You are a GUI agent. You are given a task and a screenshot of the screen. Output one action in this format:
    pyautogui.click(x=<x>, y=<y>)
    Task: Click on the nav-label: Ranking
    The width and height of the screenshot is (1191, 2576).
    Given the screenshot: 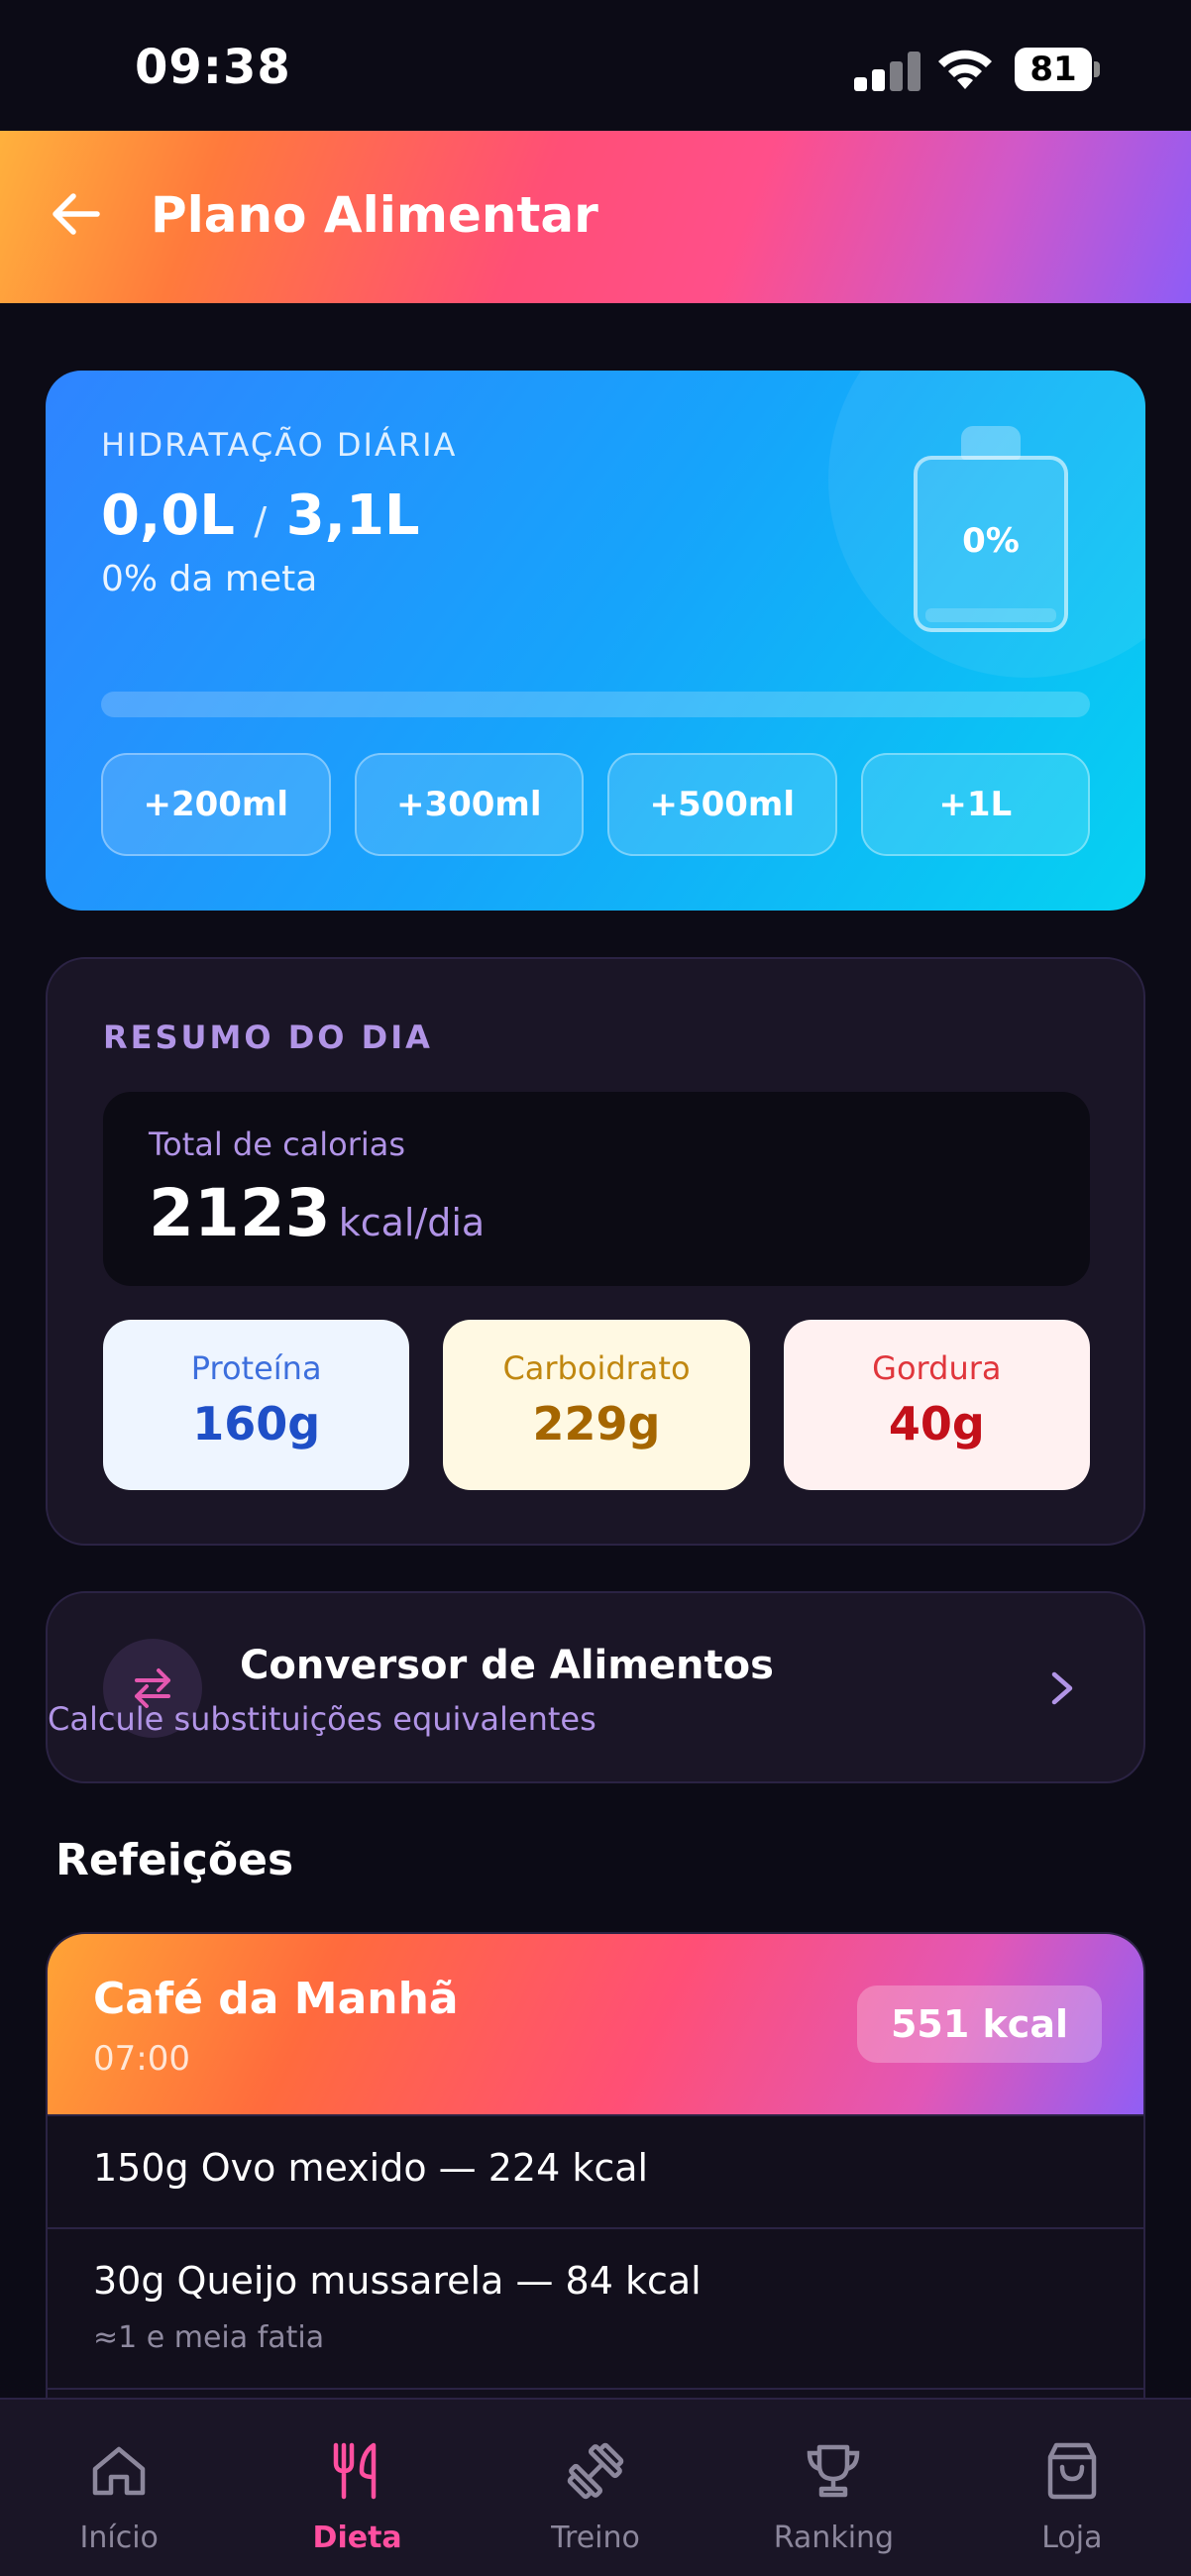 What is the action you would take?
    pyautogui.click(x=834, y=2538)
    